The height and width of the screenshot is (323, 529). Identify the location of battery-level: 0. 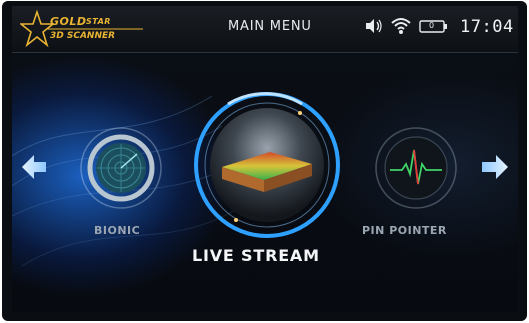
(432, 25).